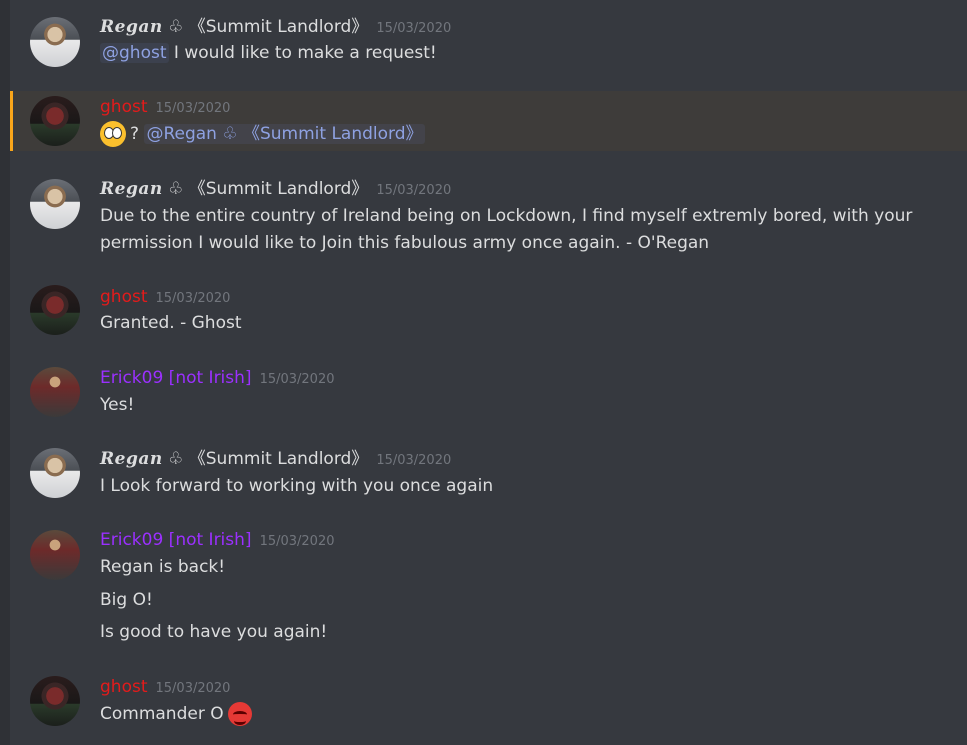  I want to click on message-line: Regan is back!, so click(163, 567).